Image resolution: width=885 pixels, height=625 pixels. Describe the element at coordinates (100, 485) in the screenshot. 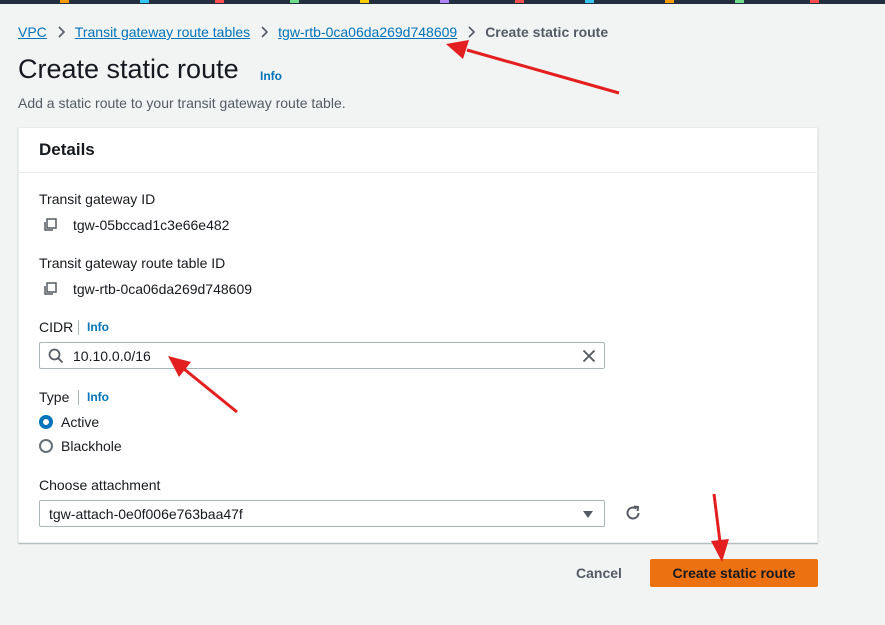

I see `attachment-label: Choose attachment` at that location.